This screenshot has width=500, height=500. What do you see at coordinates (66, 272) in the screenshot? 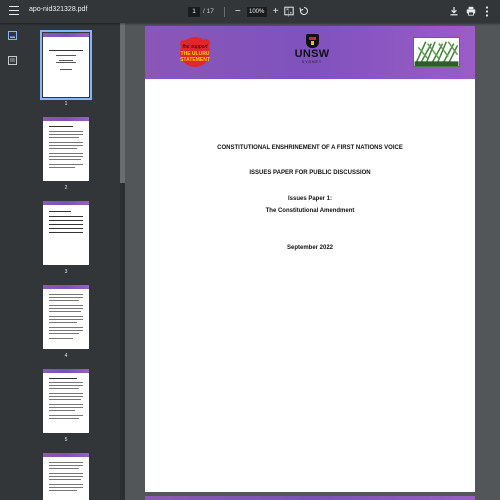
I see `thumbnail-label: 3` at bounding box center [66, 272].